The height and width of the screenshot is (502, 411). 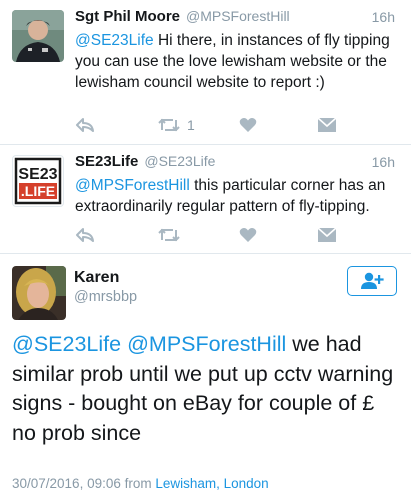 What do you see at coordinates (191, 125) in the screenshot?
I see `retweet-count: 1` at bounding box center [191, 125].